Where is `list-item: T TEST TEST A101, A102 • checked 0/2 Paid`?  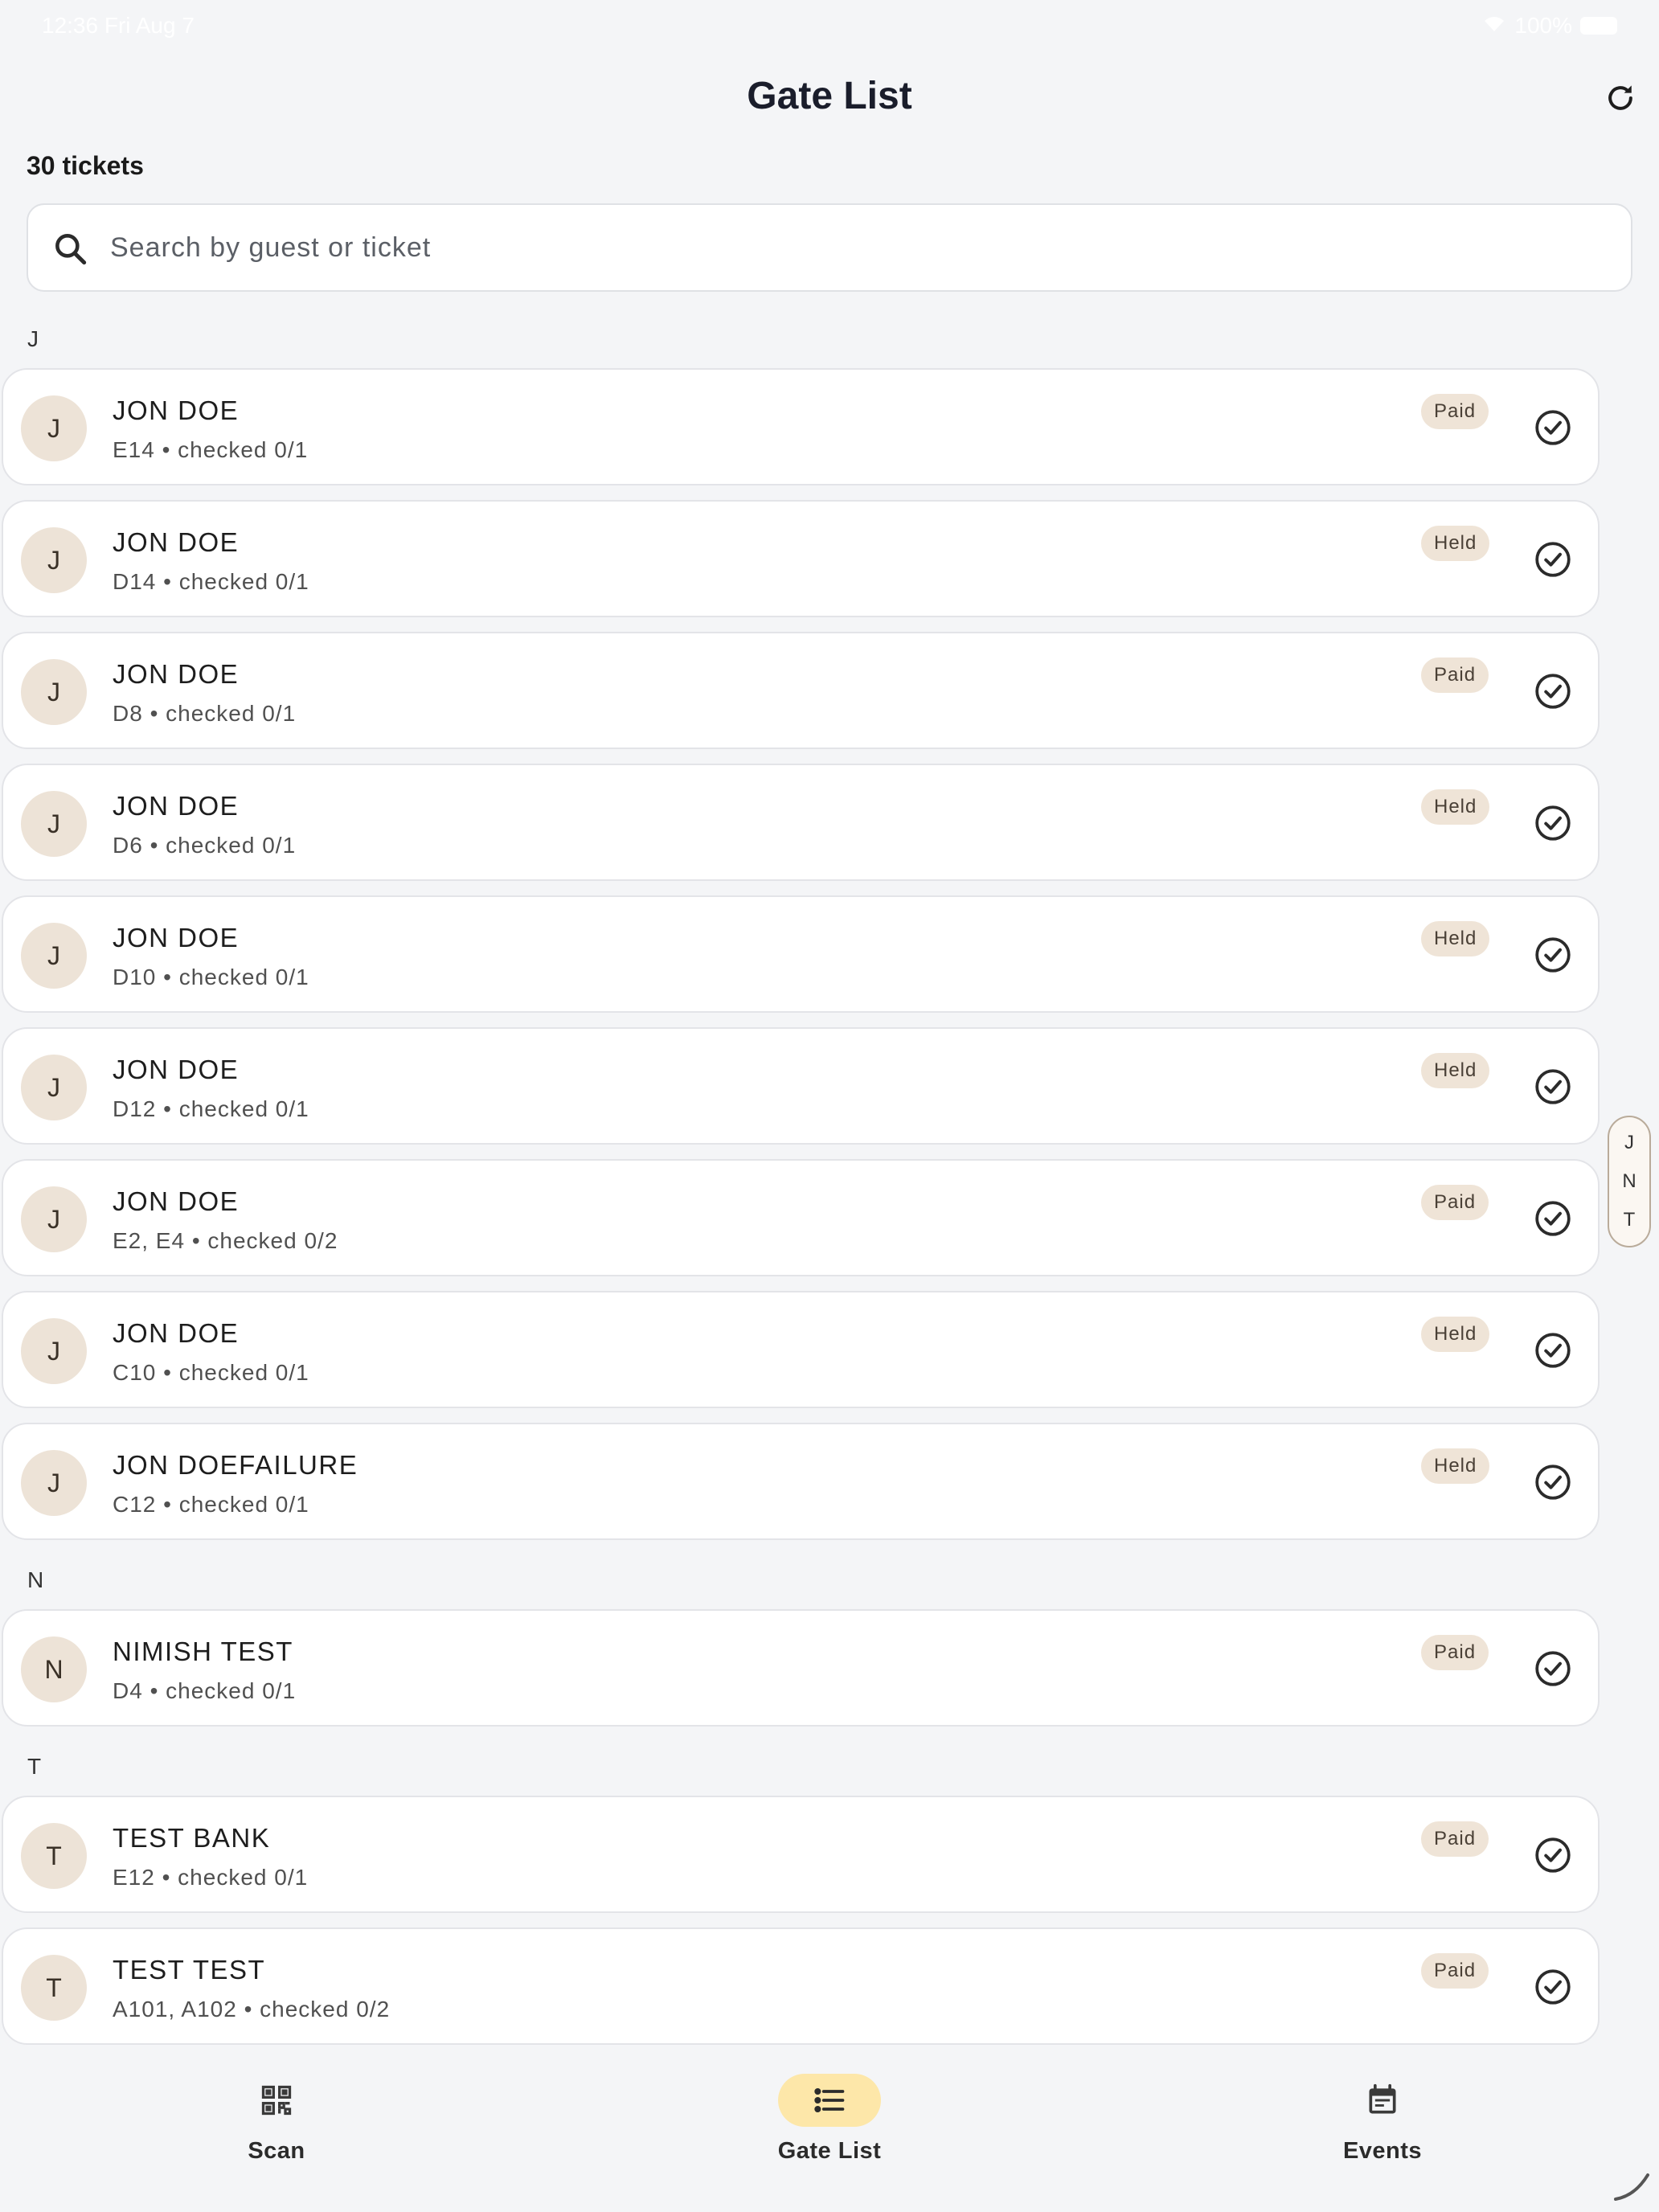 list-item: T TEST TEST A101, A102 • checked 0/2 Paid is located at coordinates (801, 1986).